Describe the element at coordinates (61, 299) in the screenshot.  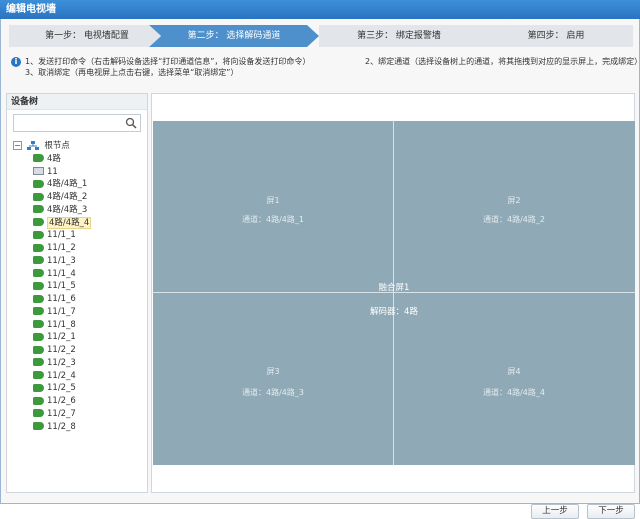
I see `tree-item-label: 11/1_6` at that location.